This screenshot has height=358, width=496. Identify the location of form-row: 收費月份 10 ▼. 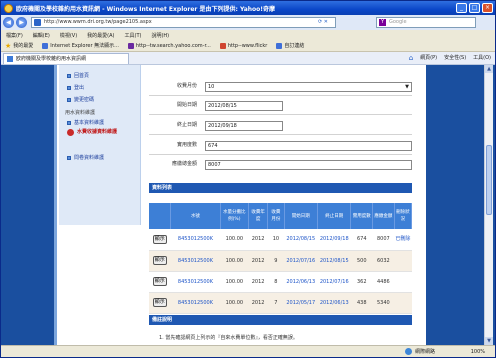
(280, 86).